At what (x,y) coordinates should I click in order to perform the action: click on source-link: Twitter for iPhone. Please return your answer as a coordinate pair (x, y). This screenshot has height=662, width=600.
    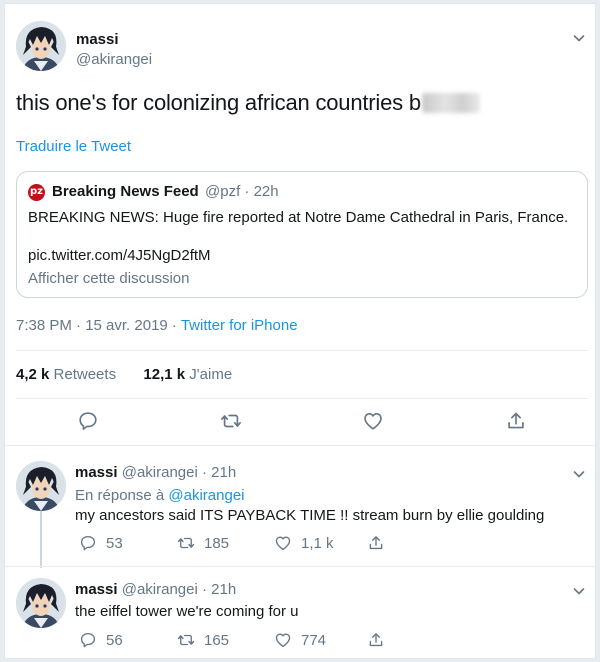
    Looking at the image, I should click on (239, 325).